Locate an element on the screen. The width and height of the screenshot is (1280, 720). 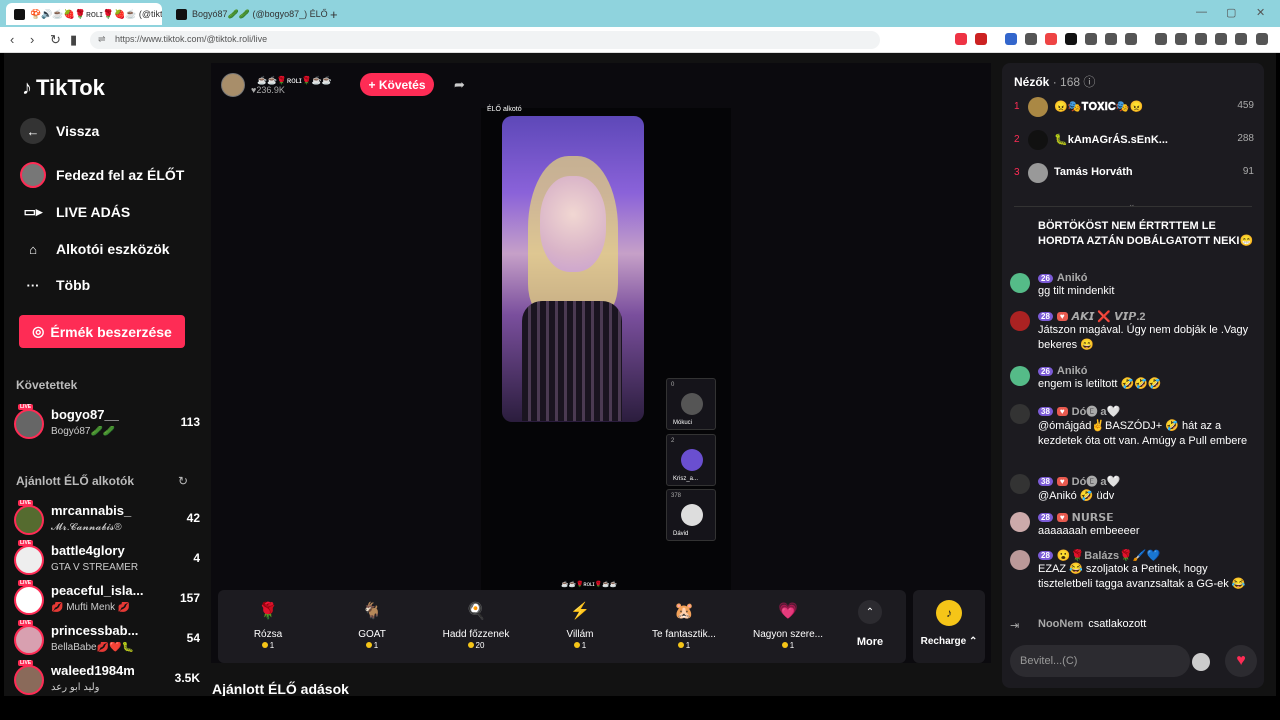
tiktok-note-icon: ♪ is located at coordinates (27, 87).